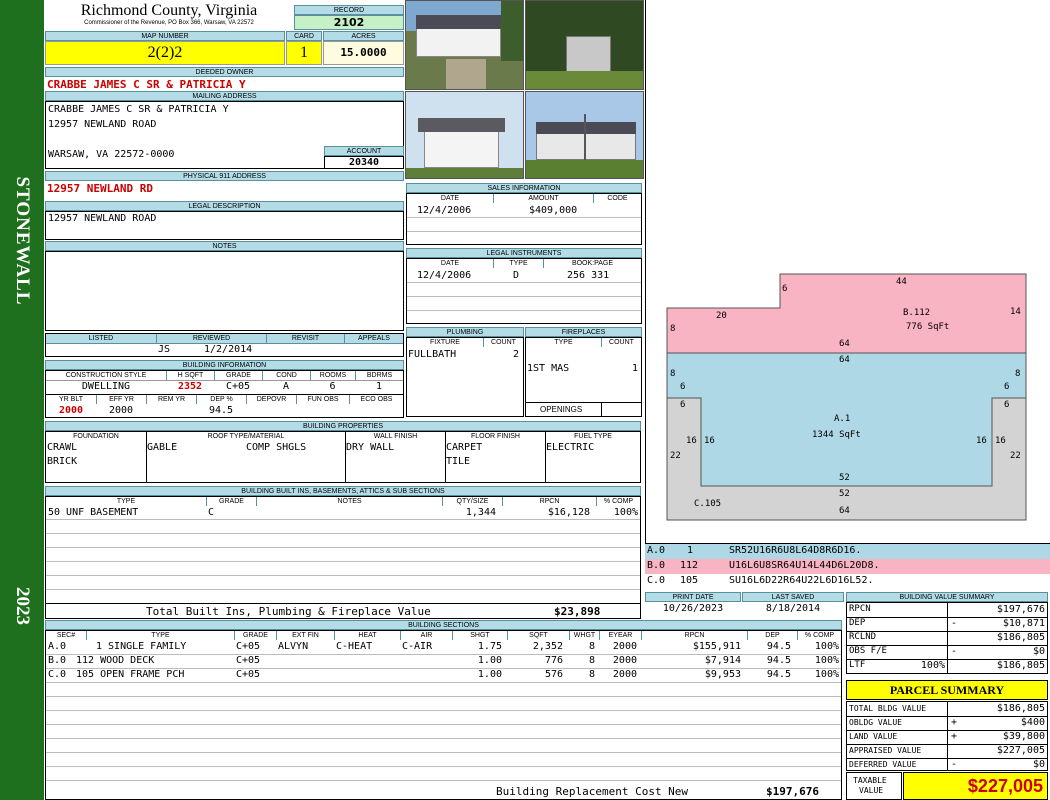 This screenshot has height=800, width=1050. Describe the element at coordinates (778, 646) in the screenshot. I see `sec-a-dep: 94.5` at that location.